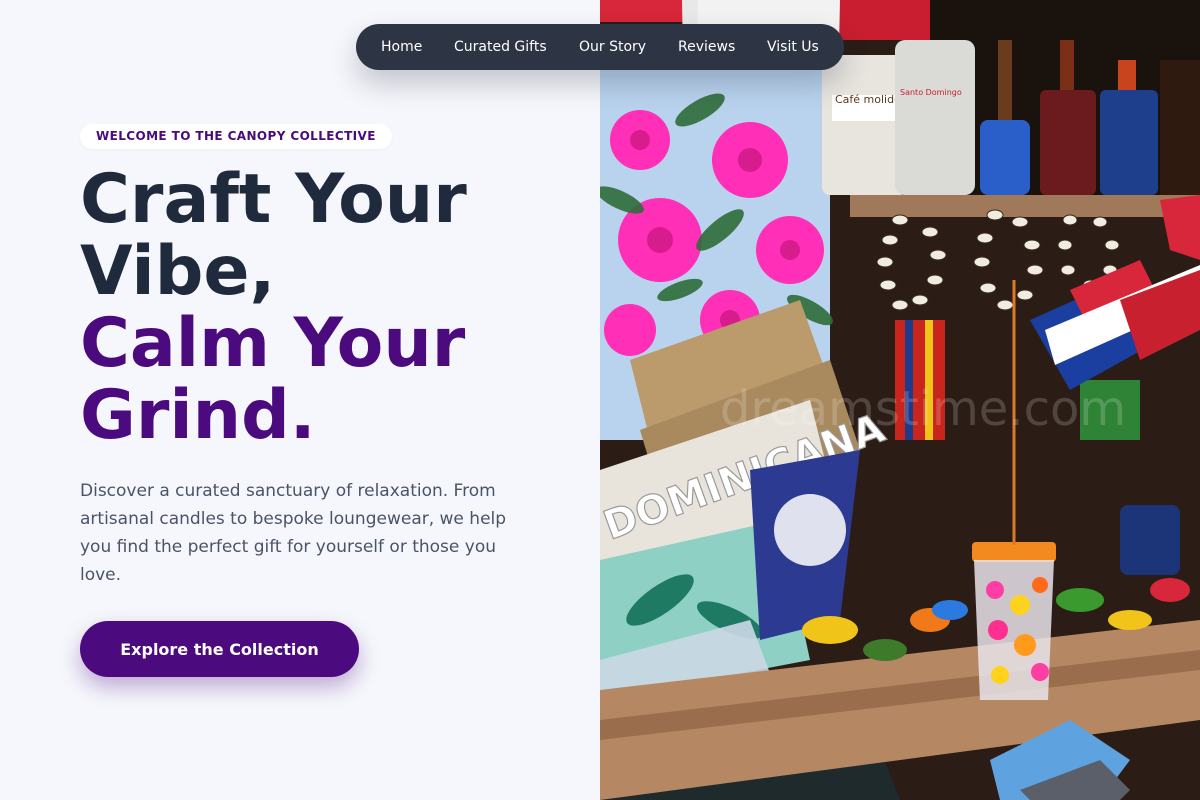 The height and width of the screenshot is (800, 1200). Describe the element at coordinates (273, 343) in the screenshot. I see `headline-line-3: Calm Your` at that location.